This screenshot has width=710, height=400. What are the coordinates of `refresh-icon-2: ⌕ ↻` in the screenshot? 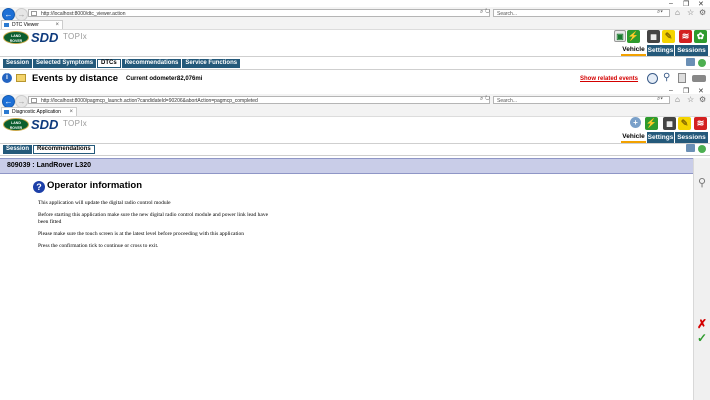 It's located at (485, 99).